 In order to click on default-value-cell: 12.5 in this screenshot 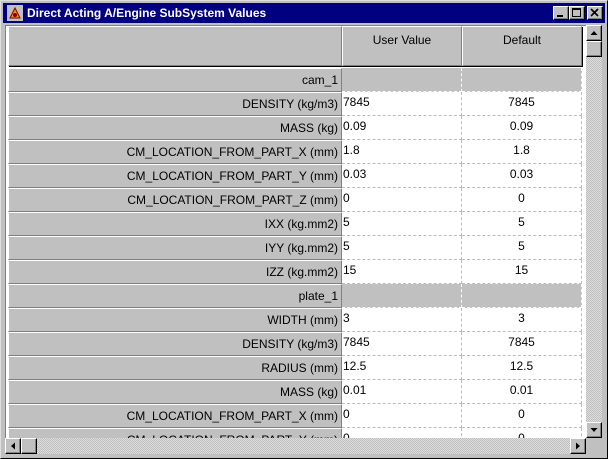, I will do `click(522, 368)`.